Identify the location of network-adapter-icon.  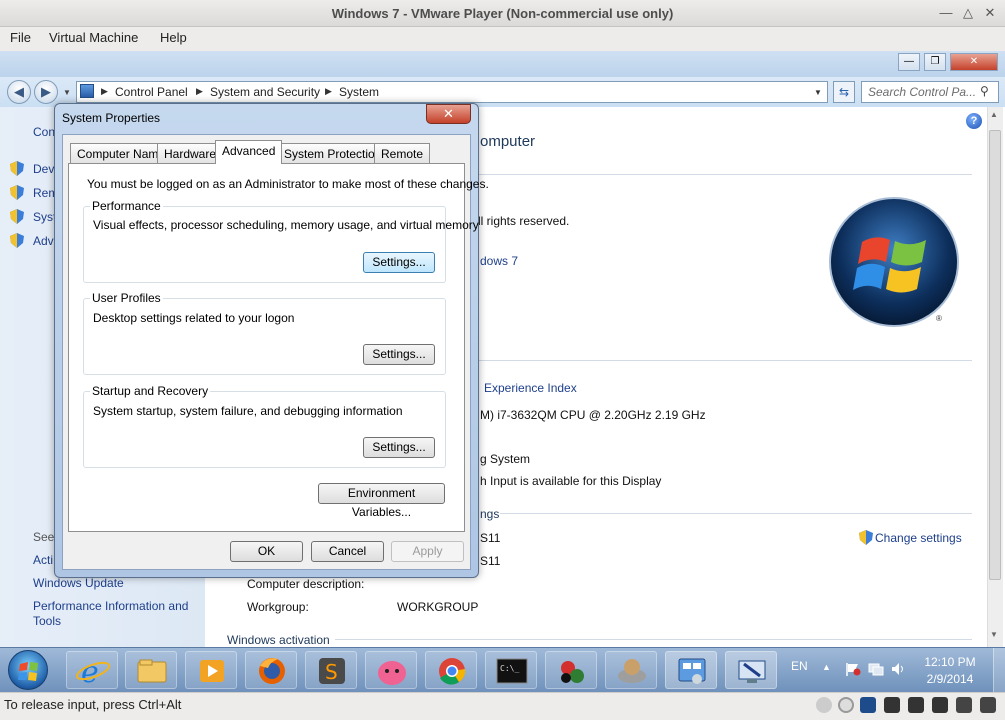
(868, 705).